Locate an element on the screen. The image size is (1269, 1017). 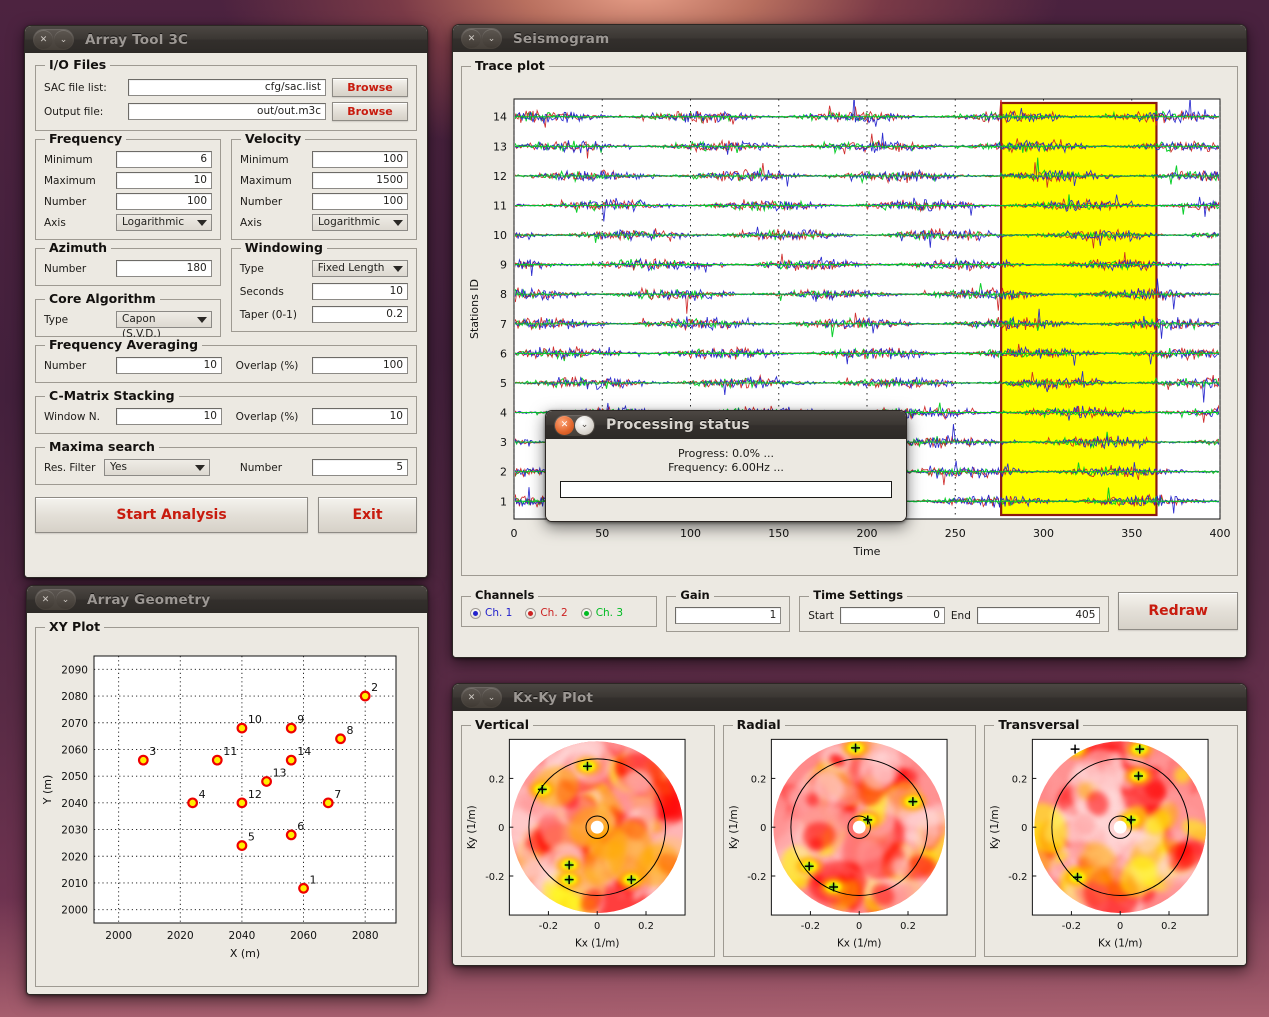
core-type-select: Capon (S.V.D.) is located at coordinates (164, 325).